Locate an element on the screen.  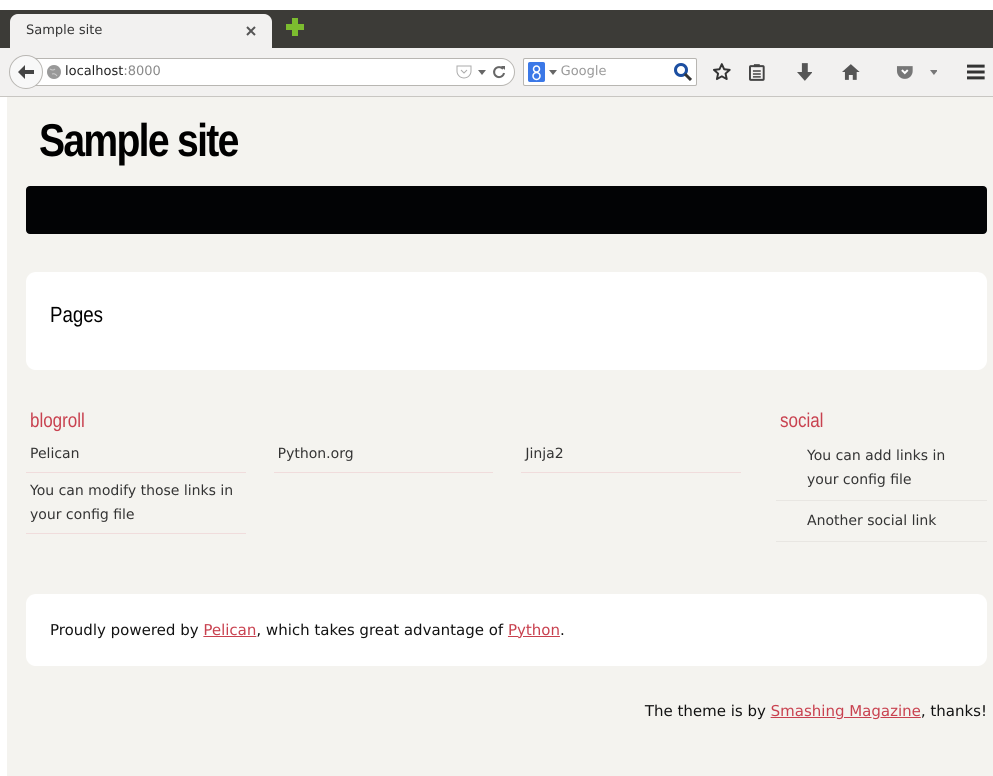
reload-icon is located at coordinates (499, 72).